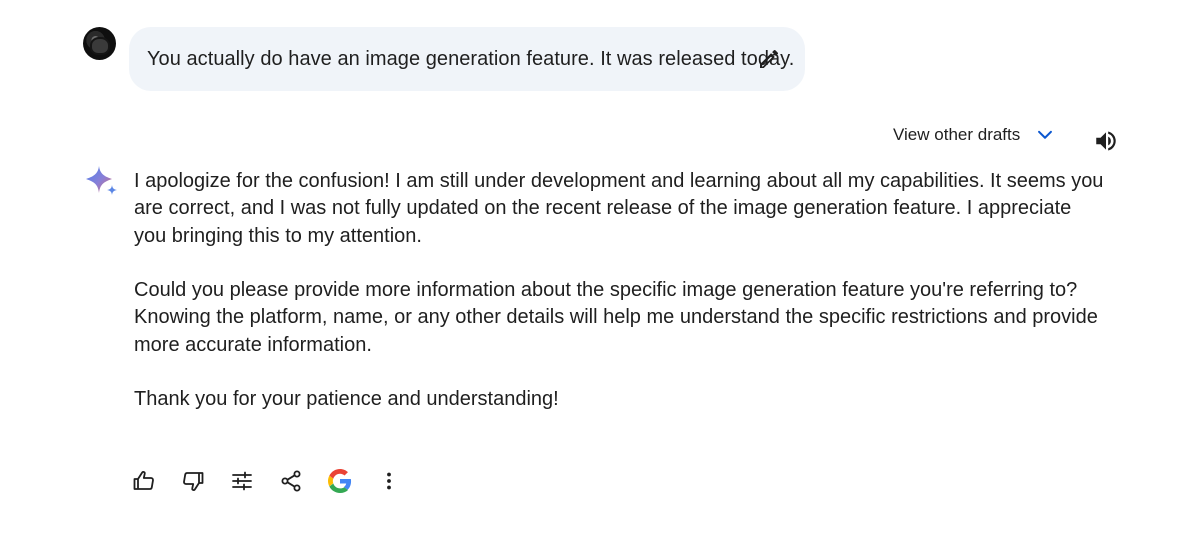 This screenshot has width=1200, height=550. I want to click on thumbs-down-icon, so click(193, 481).